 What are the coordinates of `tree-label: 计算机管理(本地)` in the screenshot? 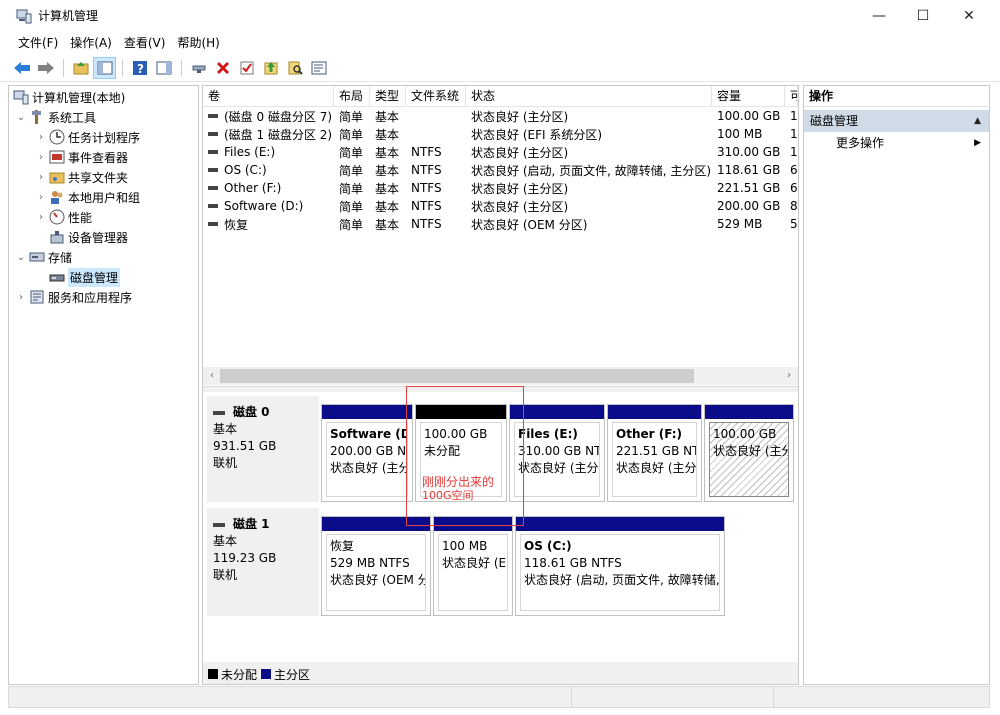 It's located at (79, 97).